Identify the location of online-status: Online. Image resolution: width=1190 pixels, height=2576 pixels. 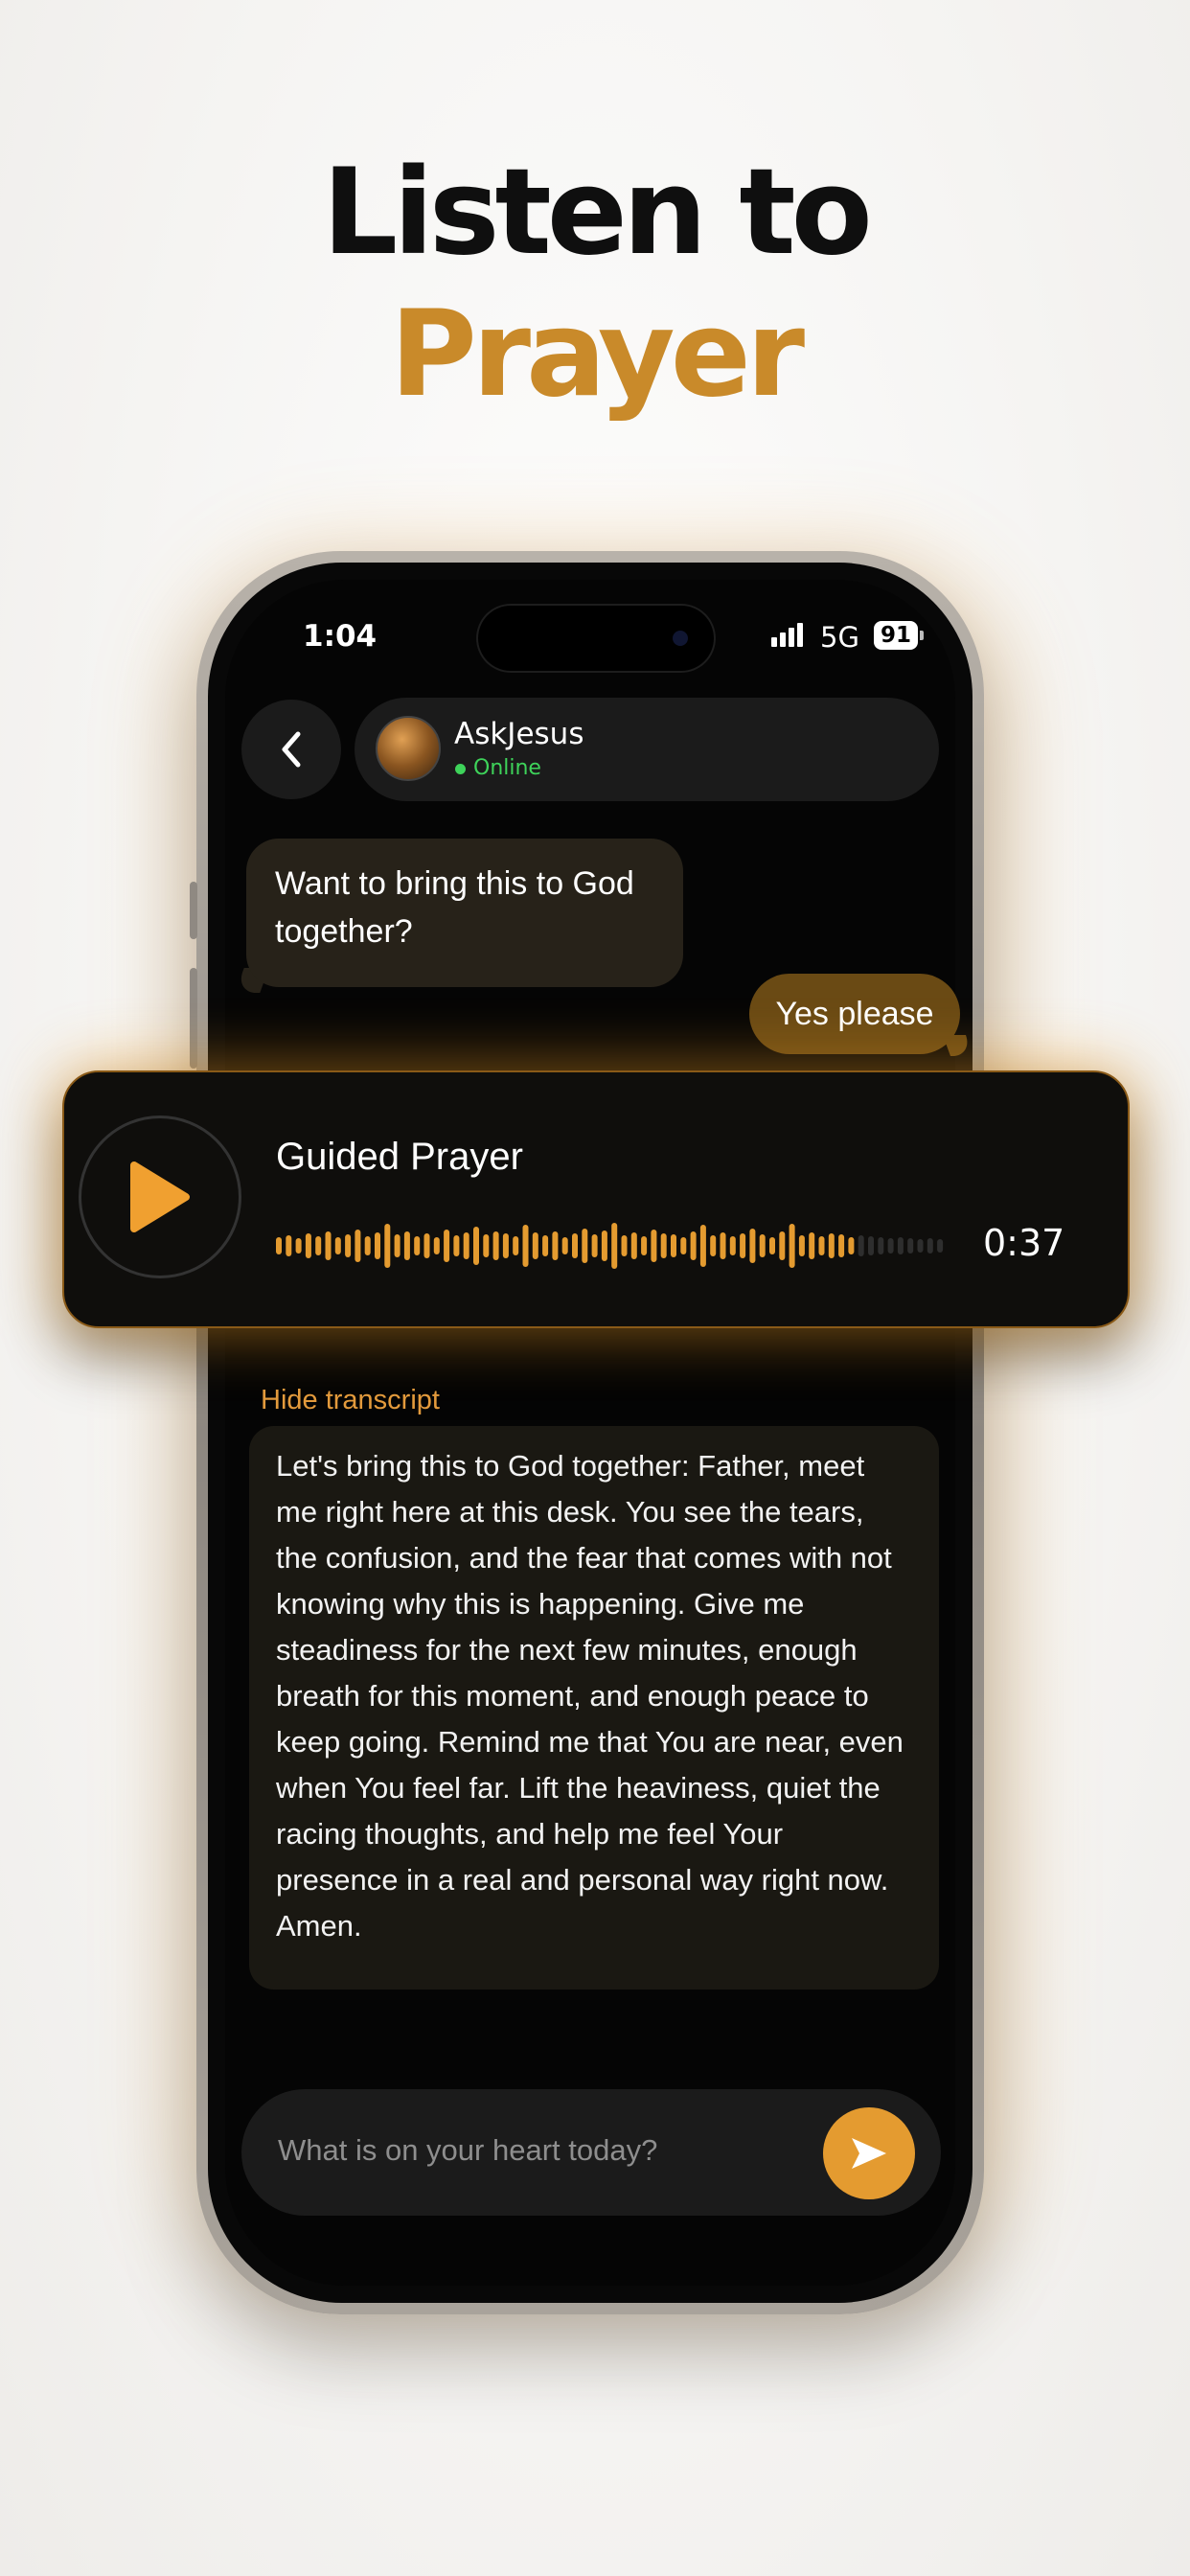
(507, 768).